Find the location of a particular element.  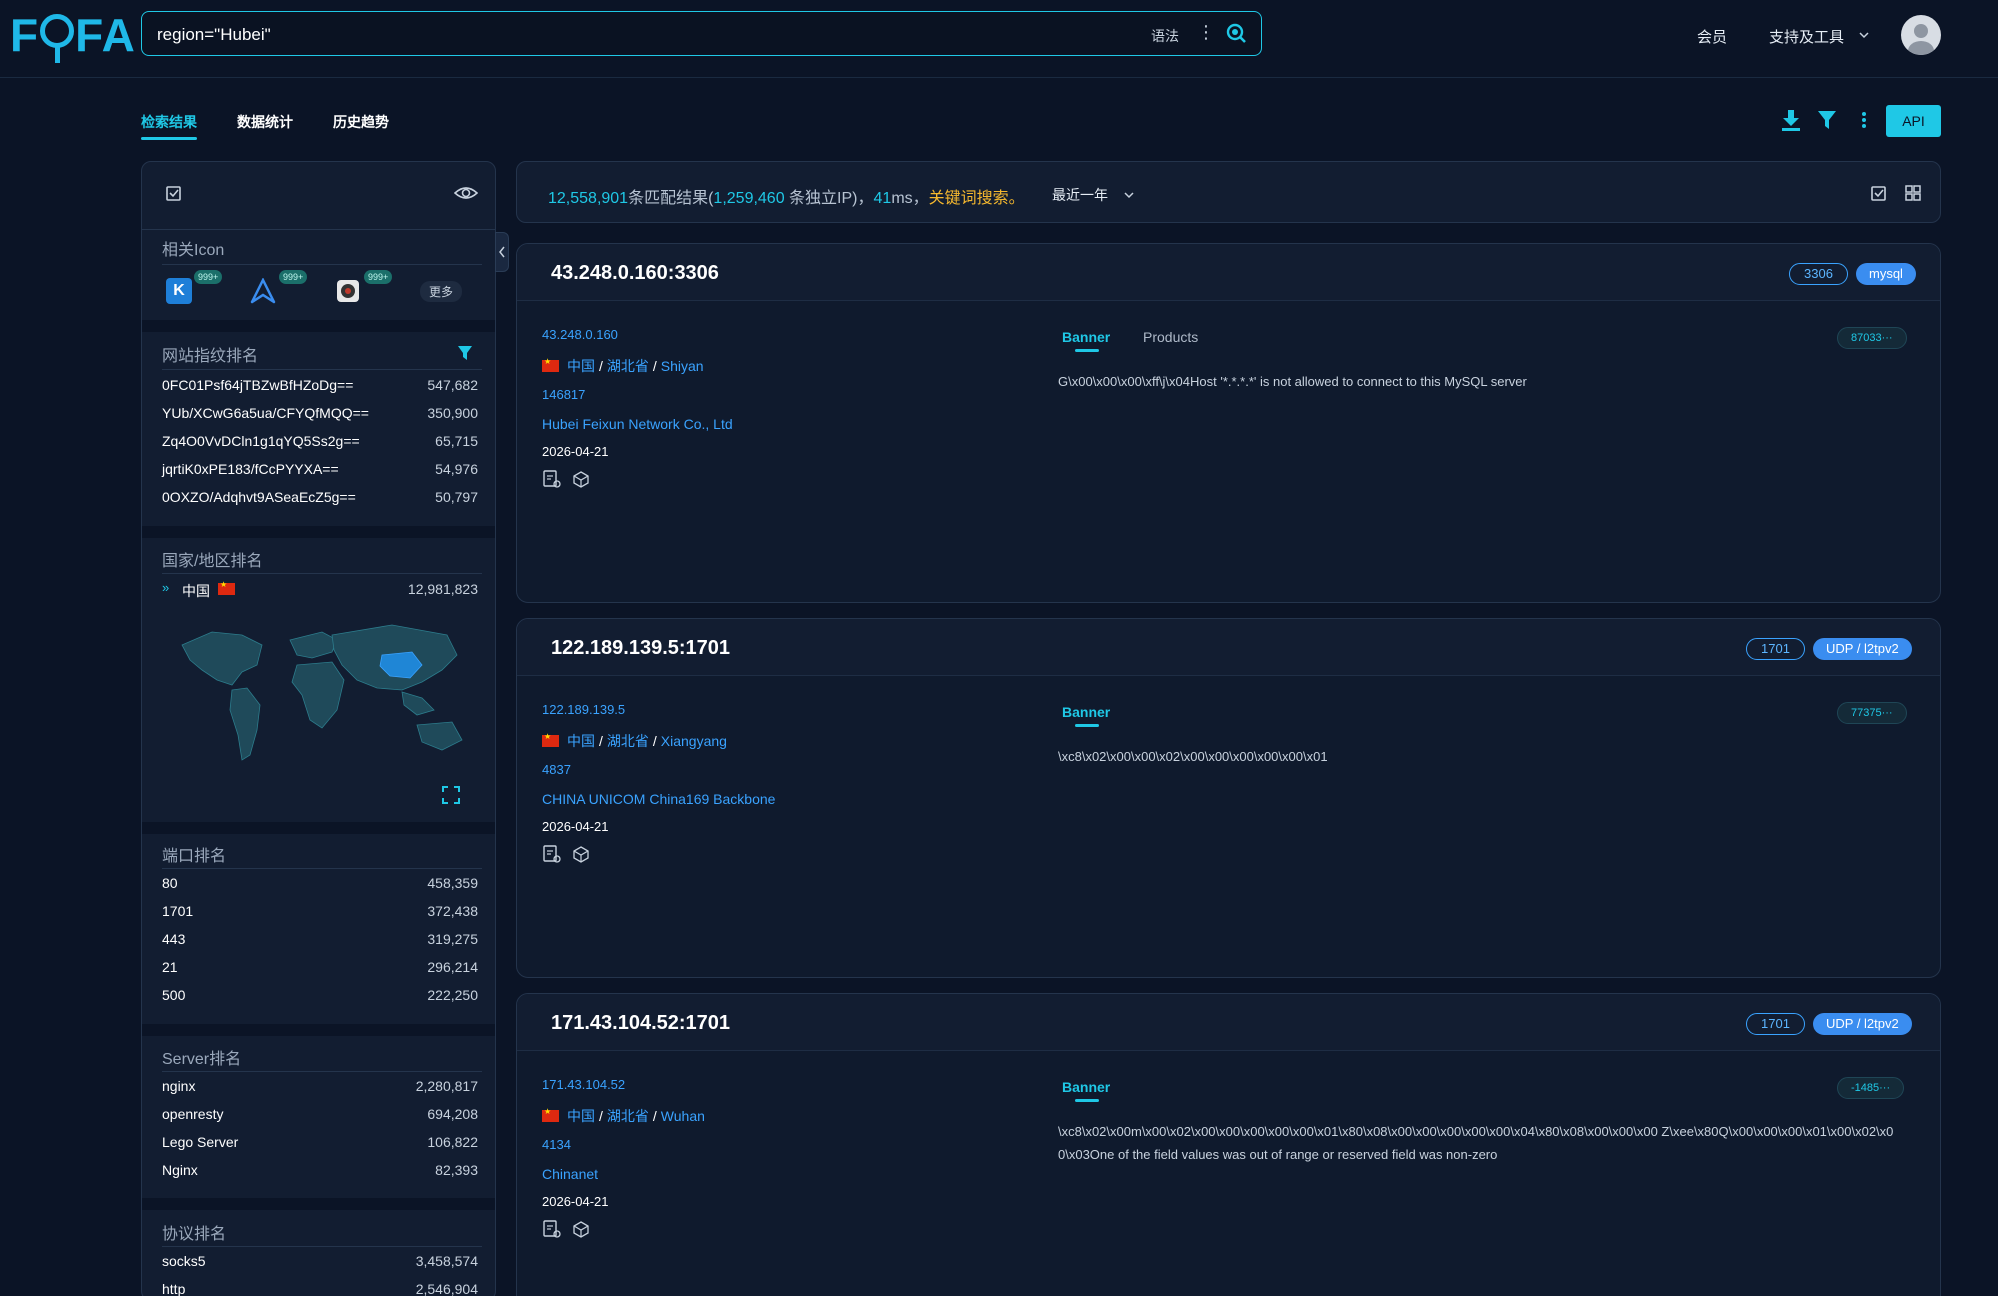

asn-link: 4837 is located at coordinates (556, 769).